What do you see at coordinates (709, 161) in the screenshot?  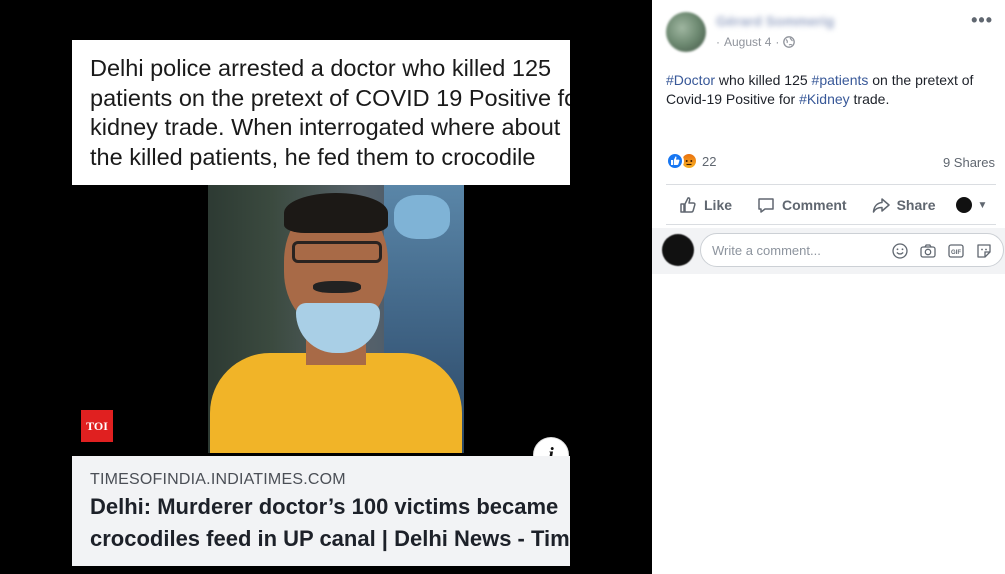 I see `reaction-count: 22` at bounding box center [709, 161].